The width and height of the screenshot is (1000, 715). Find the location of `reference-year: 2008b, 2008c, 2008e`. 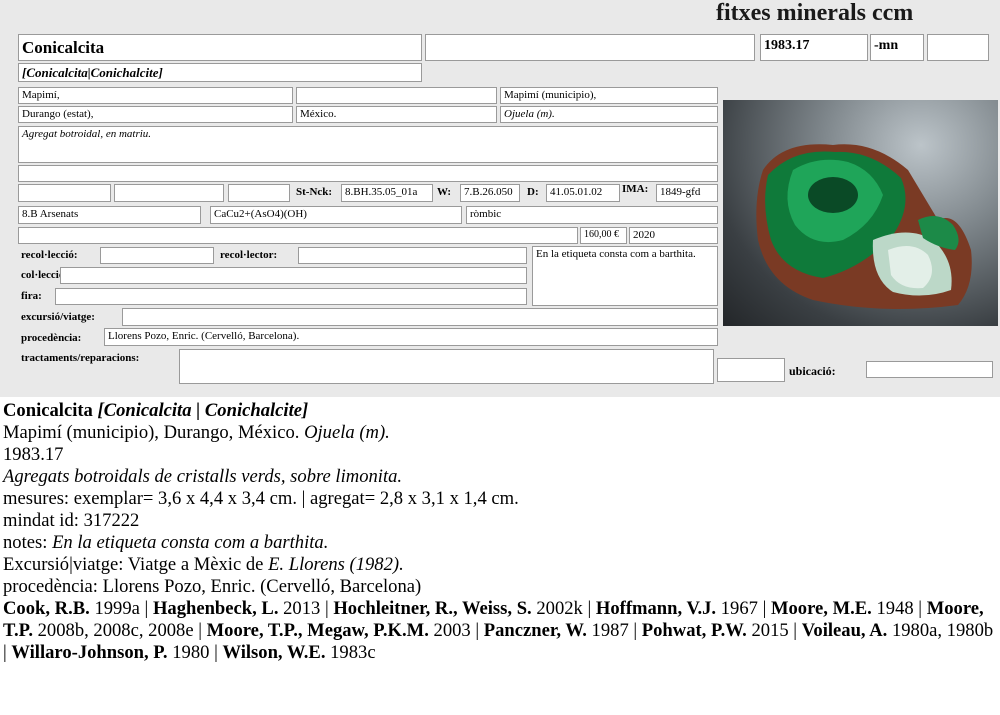

reference-year: 2008b, 2008c, 2008e is located at coordinates (115, 630).